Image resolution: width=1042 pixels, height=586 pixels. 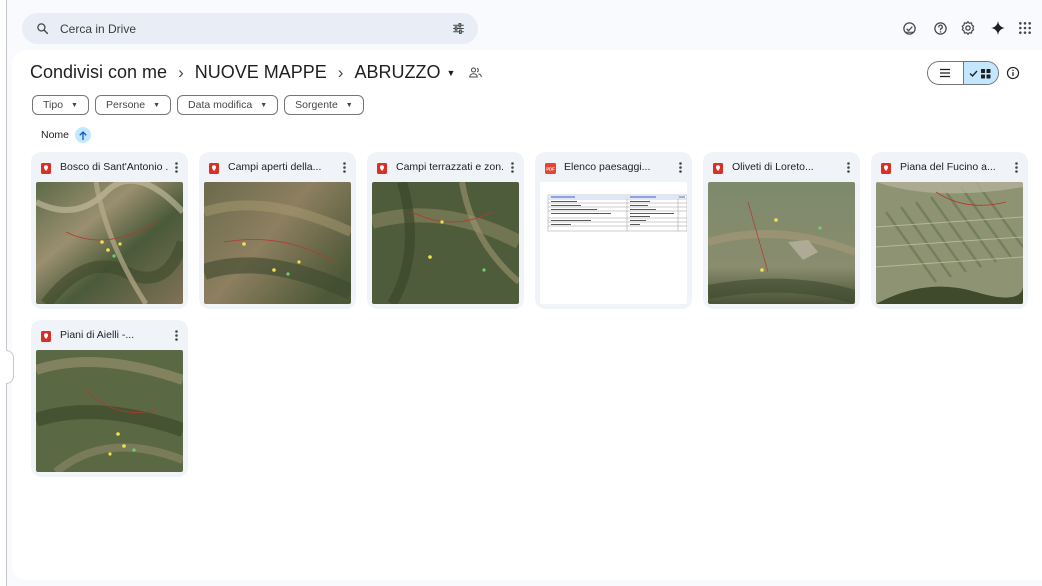 I want to click on breadcrumb-level1: NUOVE MAPPE, so click(x=261, y=72).